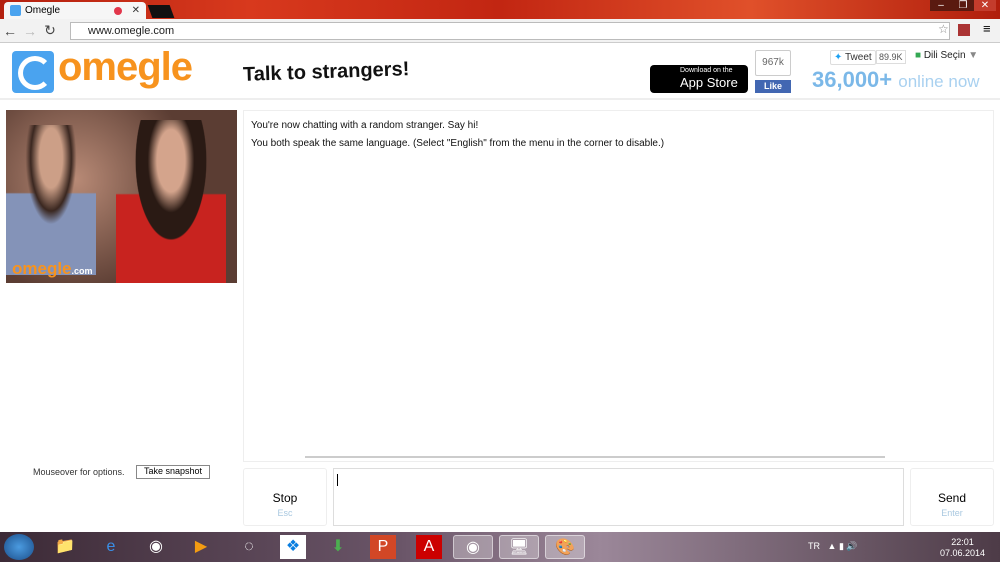 The width and height of the screenshot is (1000, 562). What do you see at coordinates (618, 497) in the screenshot?
I see `message-input` at bounding box center [618, 497].